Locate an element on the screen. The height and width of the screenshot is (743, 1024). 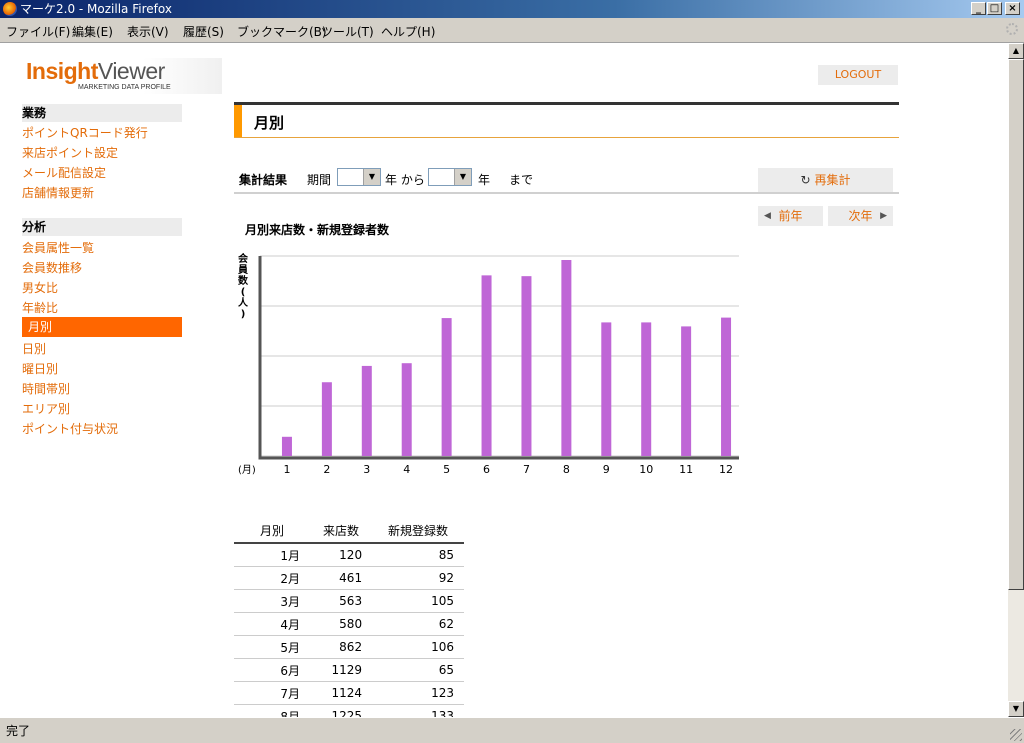
refresh-icon: ↻ is located at coordinates (805, 180).